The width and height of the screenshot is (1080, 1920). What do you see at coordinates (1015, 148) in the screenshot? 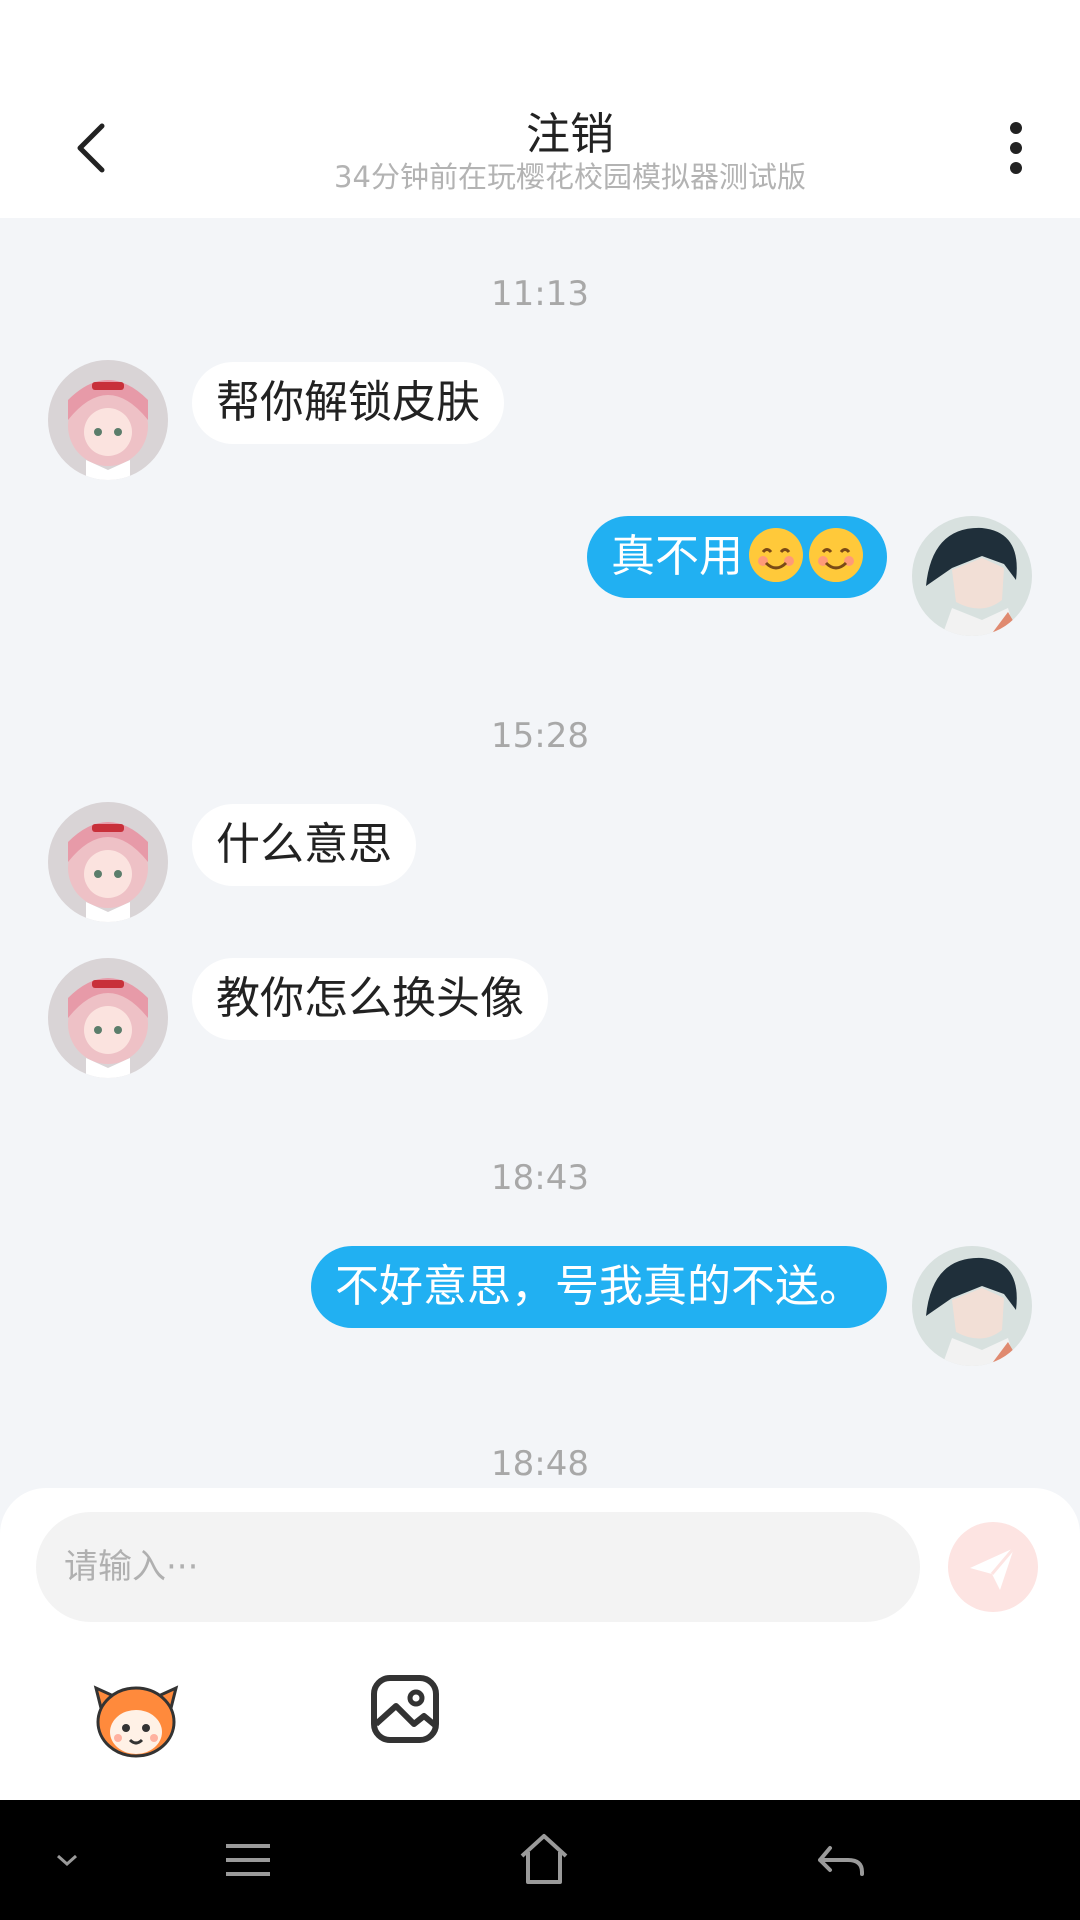
I see `more-options-button` at bounding box center [1015, 148].